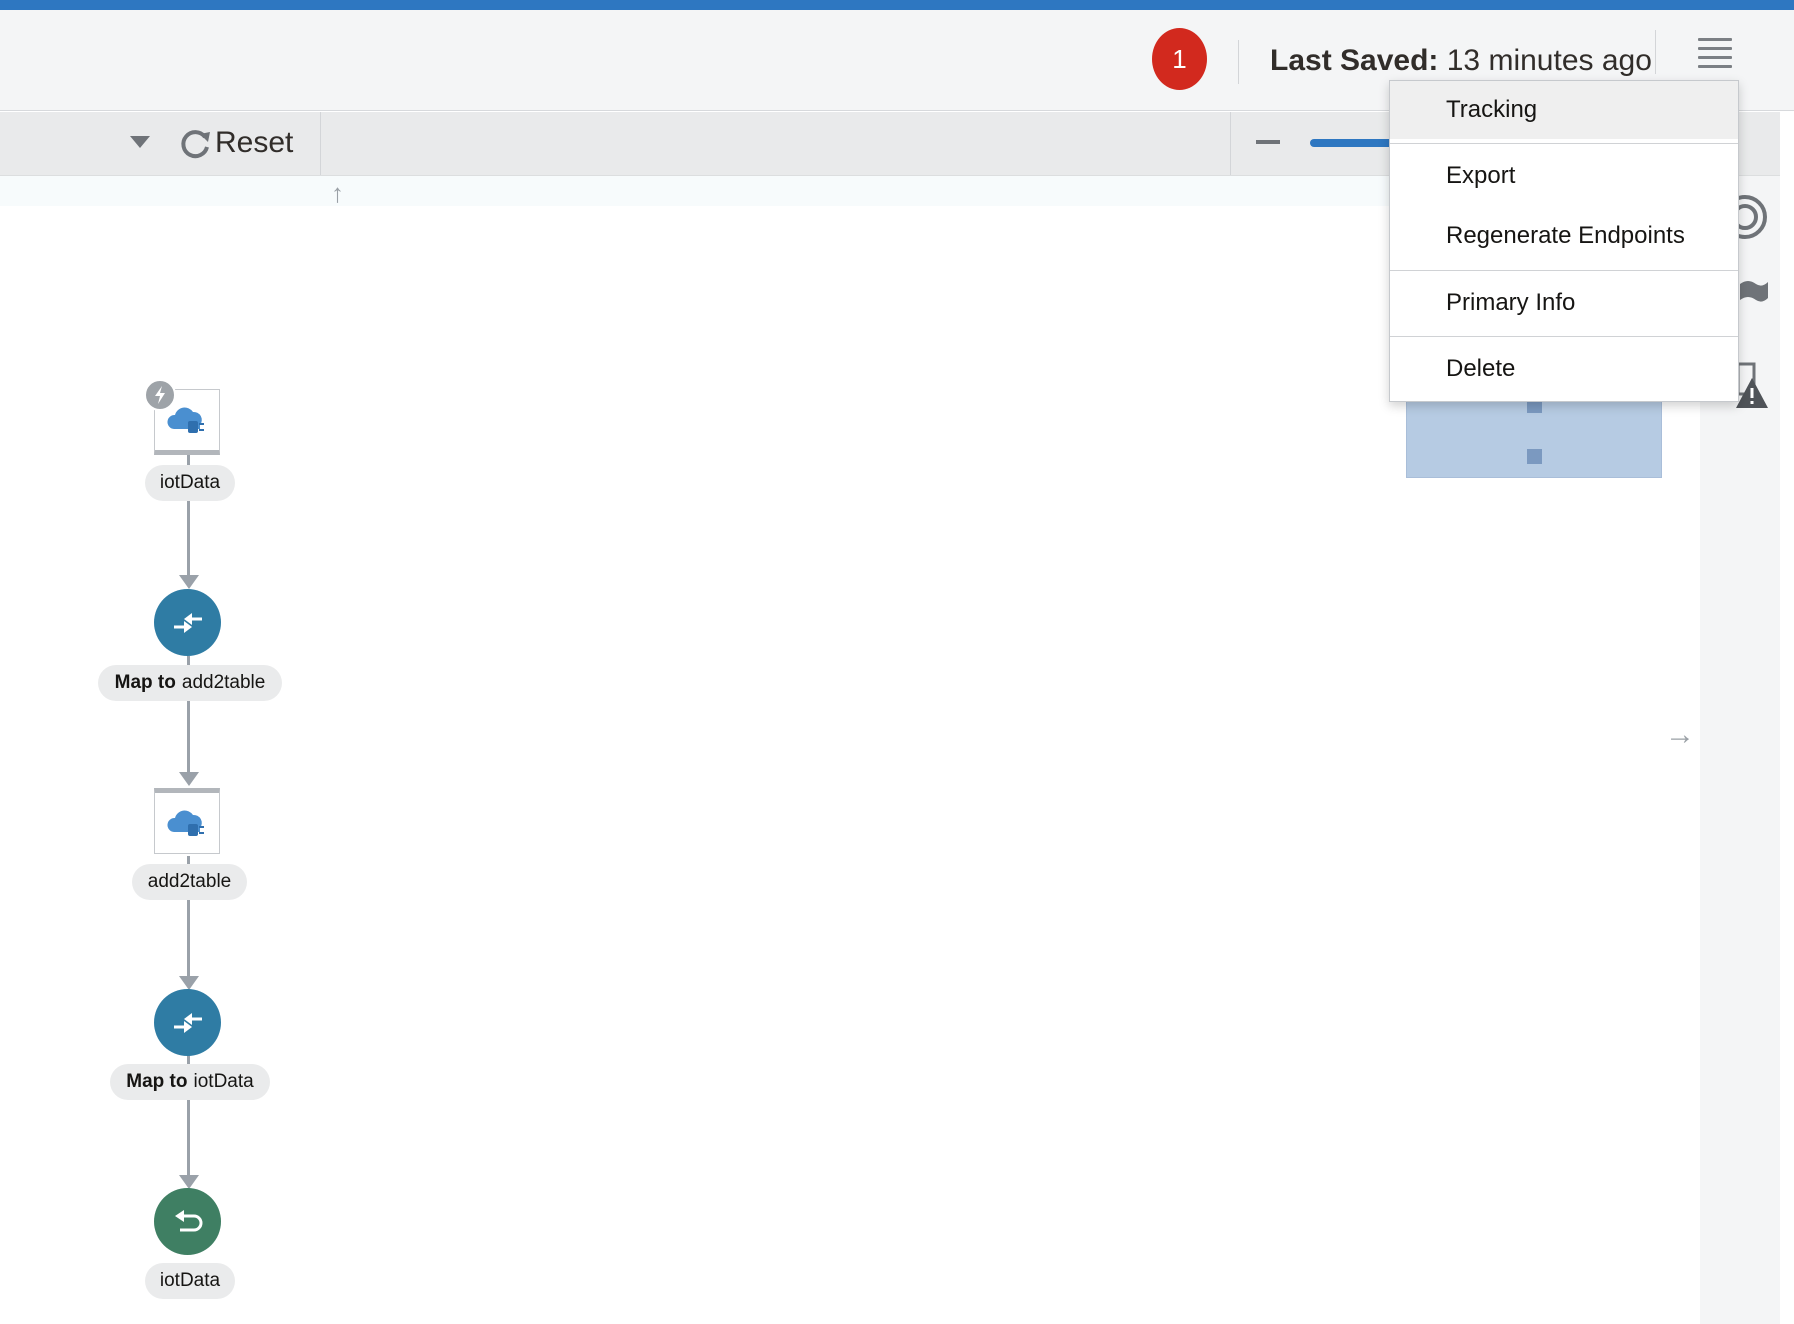  Describe the element at coordinates (1564, 303) in the screenshot. I see `menu-item-primary-info: Primary Info` at that location.